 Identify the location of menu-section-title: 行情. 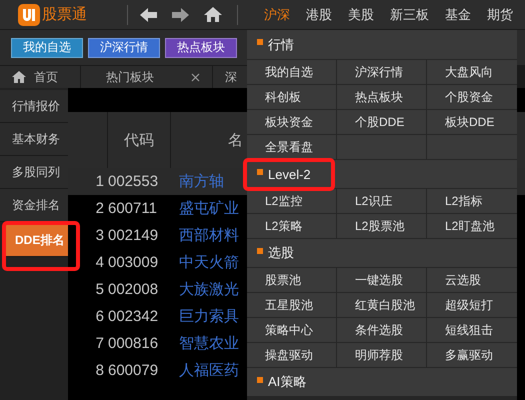
(281, 45).